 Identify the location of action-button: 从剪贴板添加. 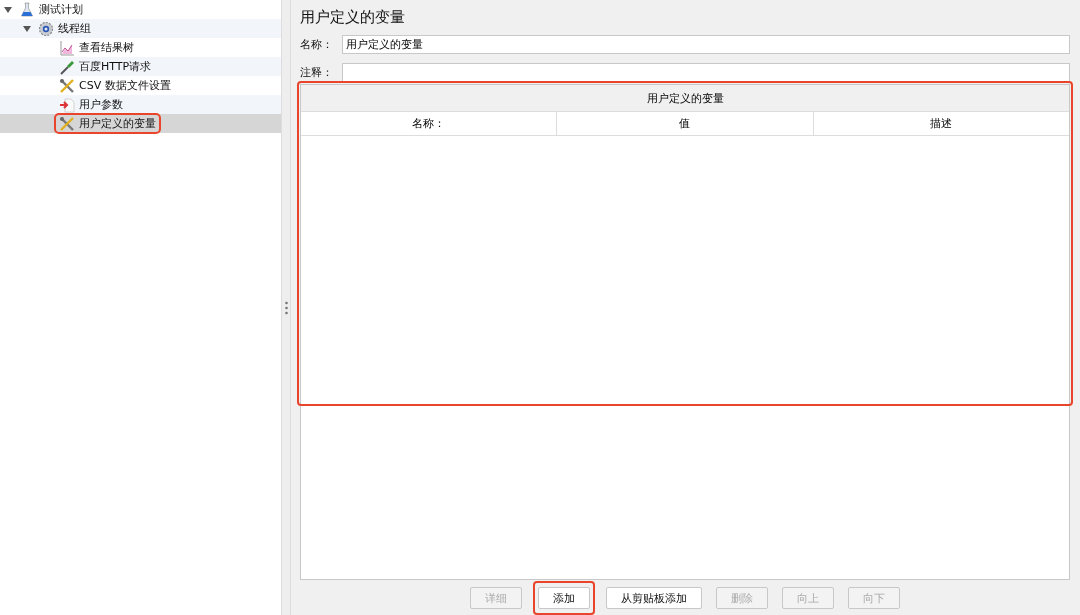
(654, 598).